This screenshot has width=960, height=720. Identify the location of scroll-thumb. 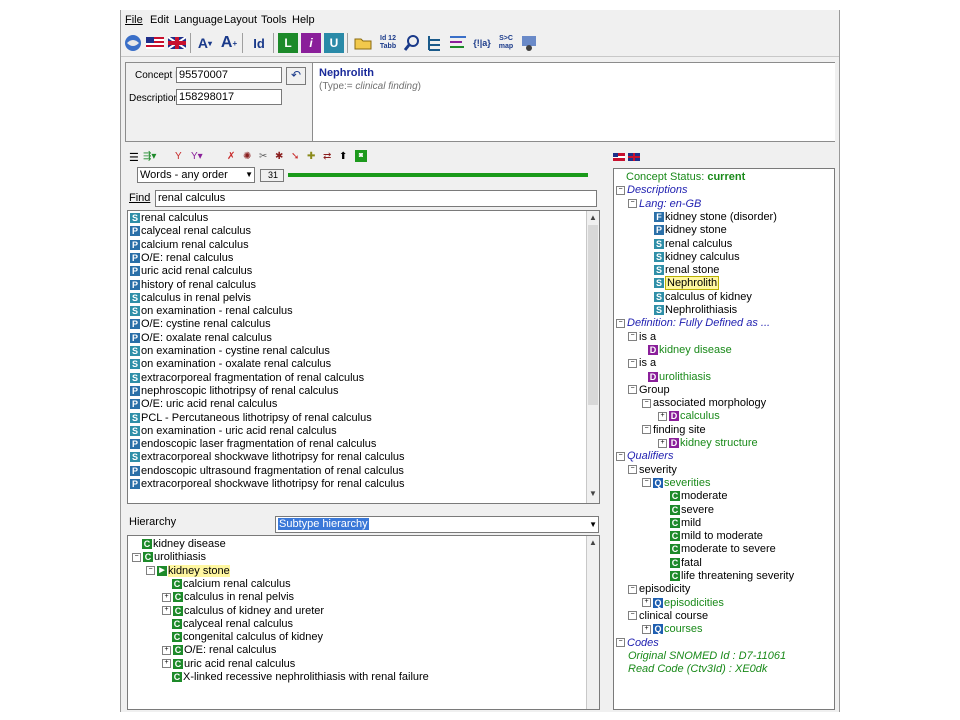
(593, 315).